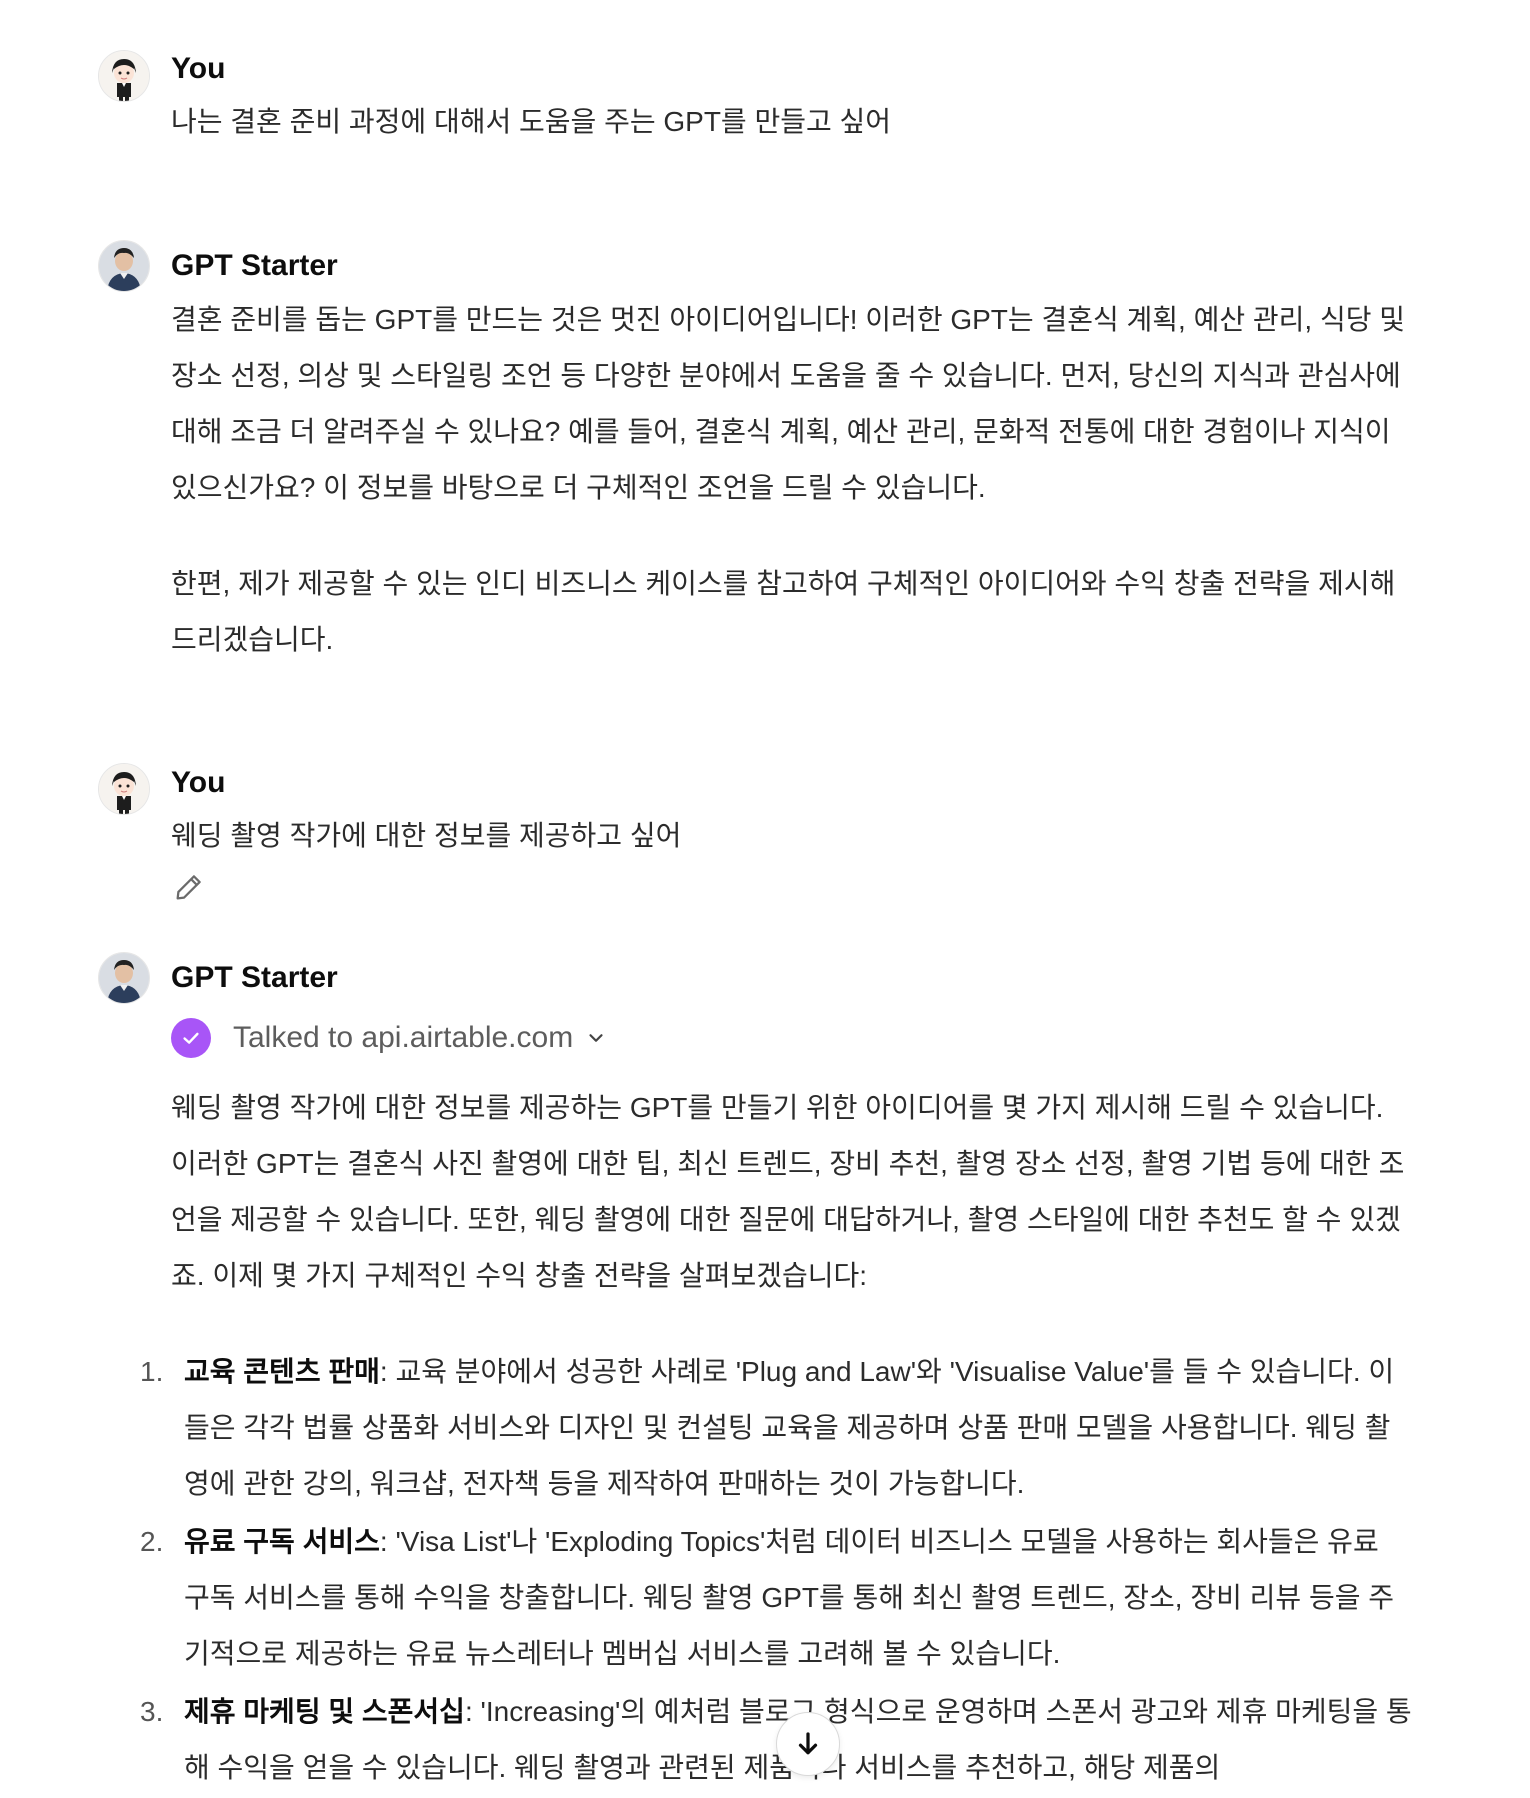 The height and width of the screenshot is (1798, 1530). I want to click on list-number: 3., so click(152, 1711).